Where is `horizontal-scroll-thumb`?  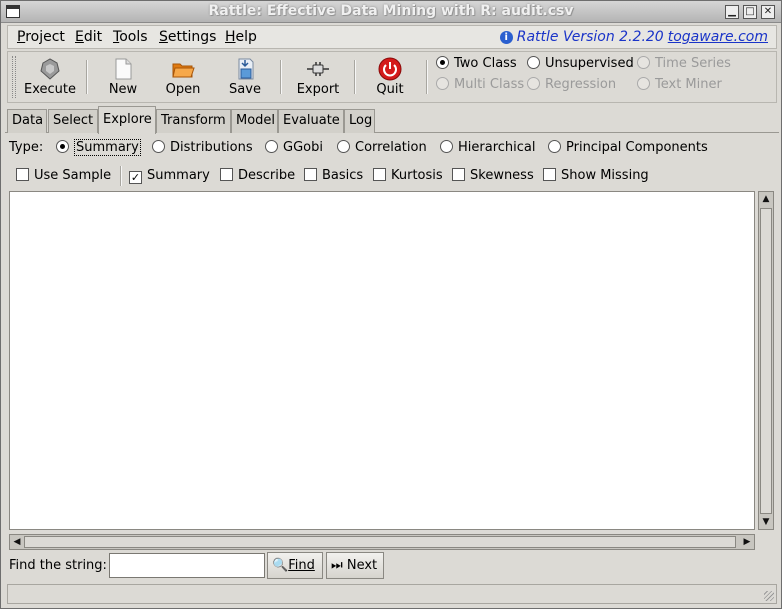
horizontal-scroll-thumb is located at coordinates (380, 542).